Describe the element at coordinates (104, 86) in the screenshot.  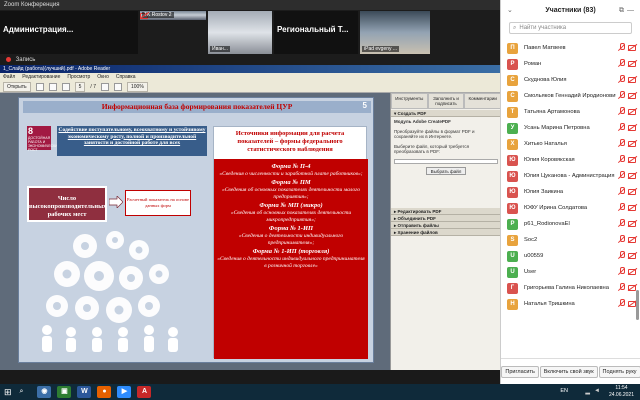
I see `zoom-out-icon` at that location.